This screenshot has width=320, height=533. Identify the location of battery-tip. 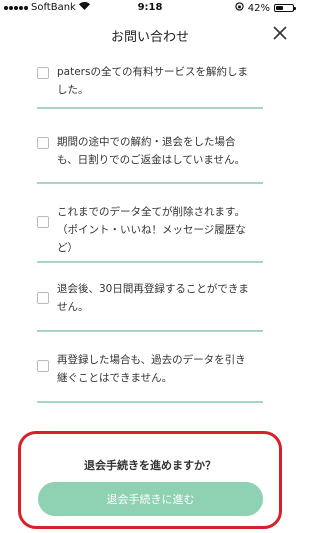
(295, 8).